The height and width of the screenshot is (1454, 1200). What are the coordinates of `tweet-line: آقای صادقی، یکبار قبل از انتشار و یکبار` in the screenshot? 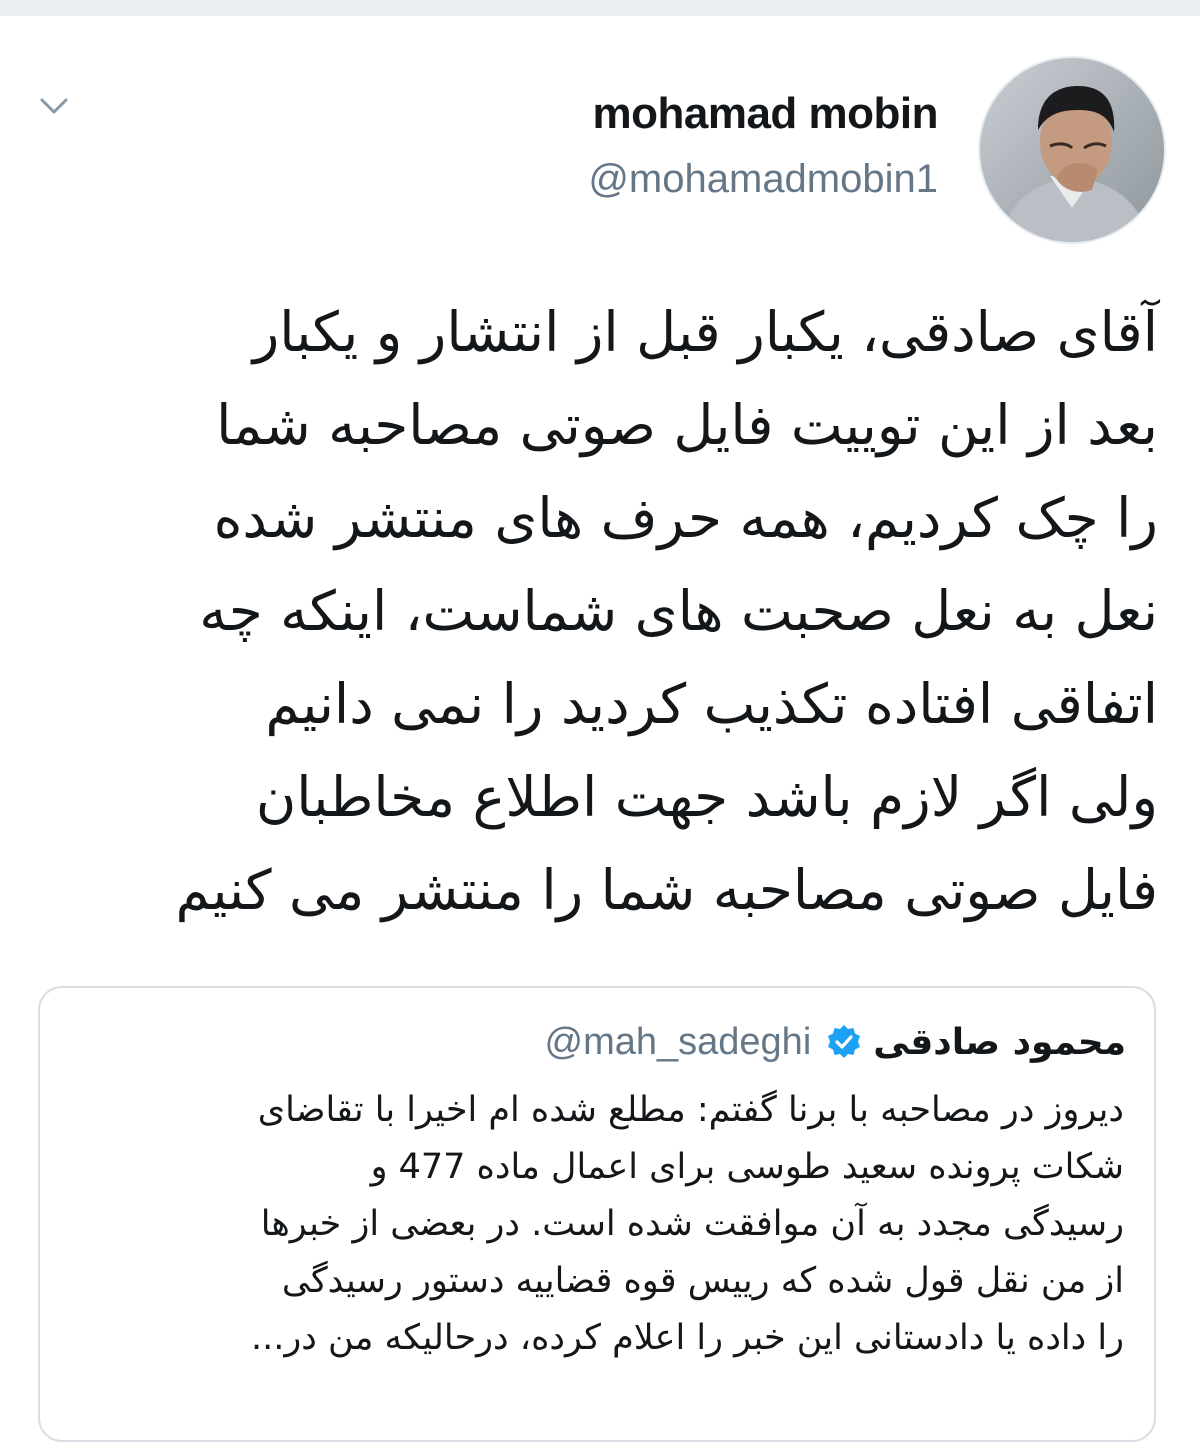 It's located at (705, 332).